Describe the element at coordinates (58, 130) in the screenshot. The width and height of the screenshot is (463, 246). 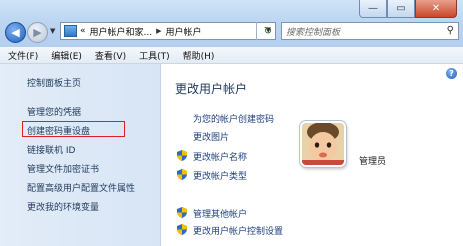
I see `sidebar-item-create-password-reset-disk: 创建密码重设盘` at that location.